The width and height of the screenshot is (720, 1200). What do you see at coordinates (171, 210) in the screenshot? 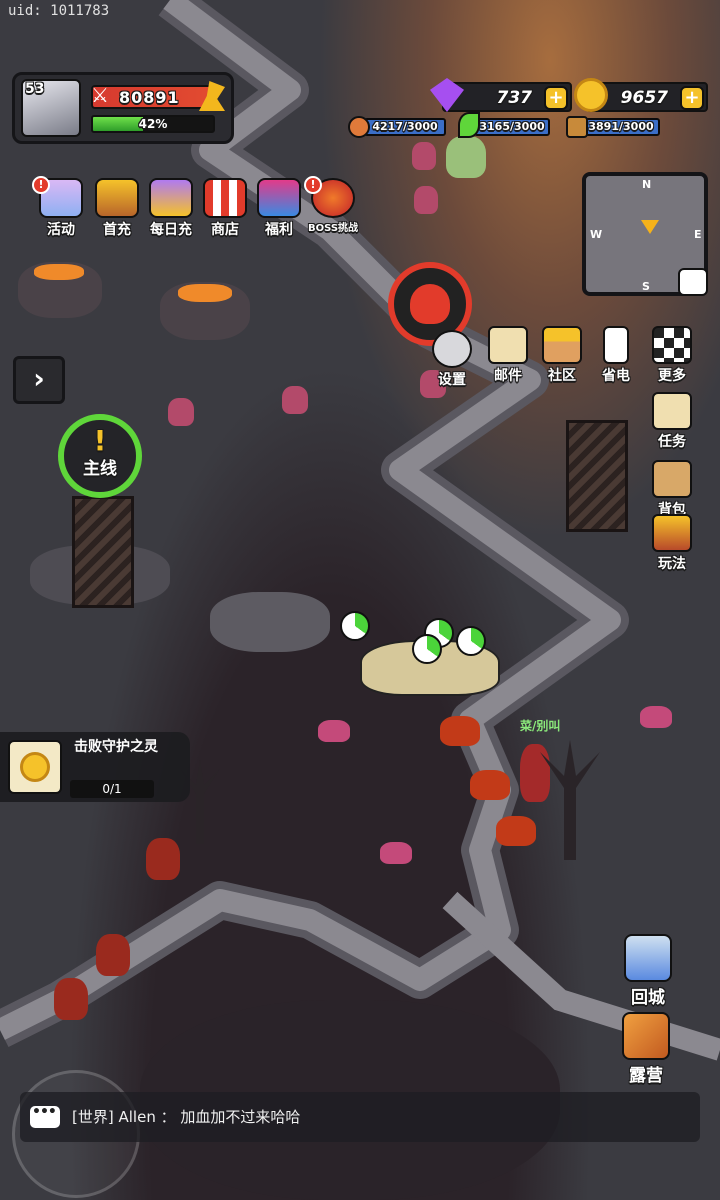
I see `menu-daily-recharge: 每日充` at bounding box center [171, 210].